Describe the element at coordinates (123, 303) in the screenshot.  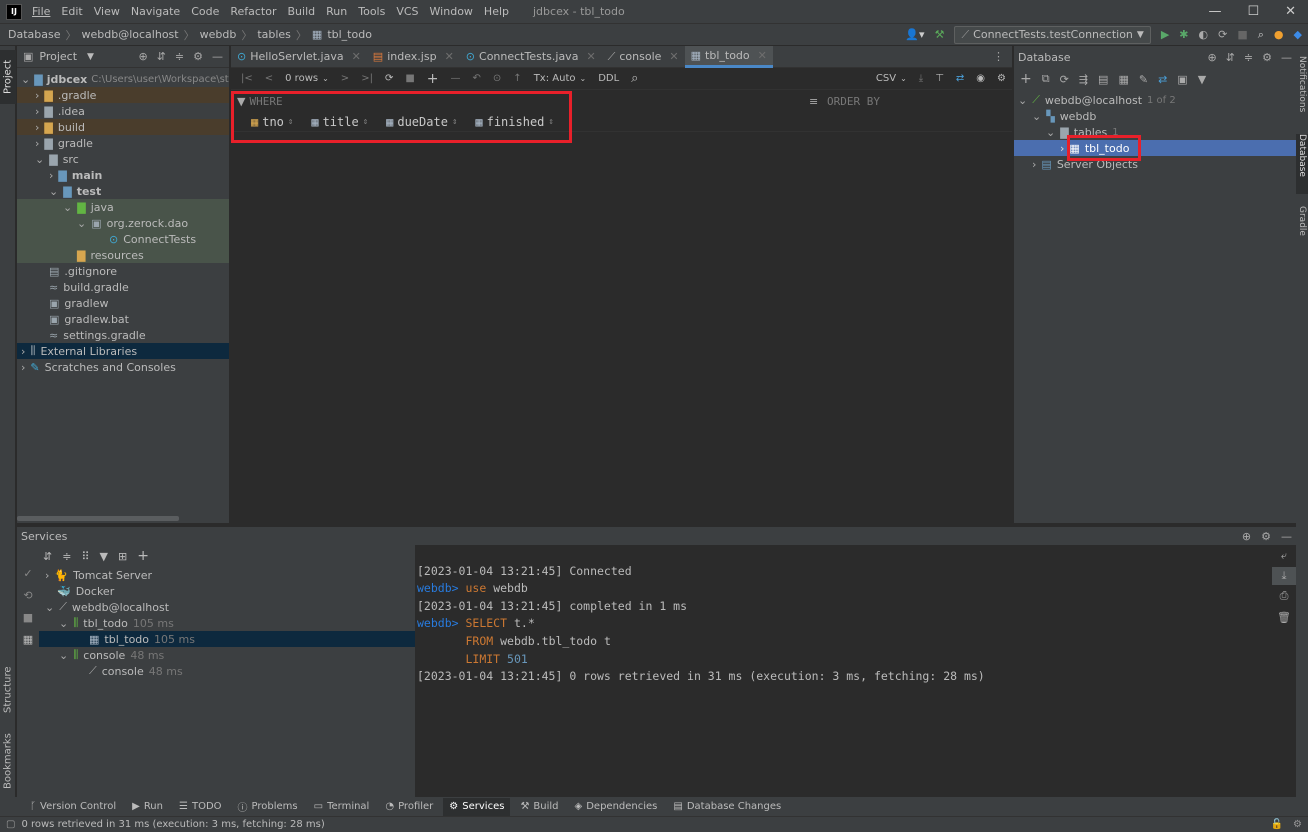
I see `tree-item-gradlew: ▣ gradlew` at that location.